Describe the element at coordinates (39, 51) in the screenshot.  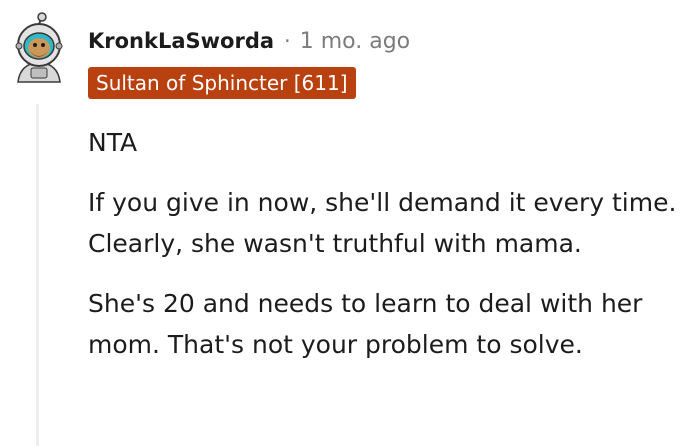
I see `user-avatar-icon` at that location.